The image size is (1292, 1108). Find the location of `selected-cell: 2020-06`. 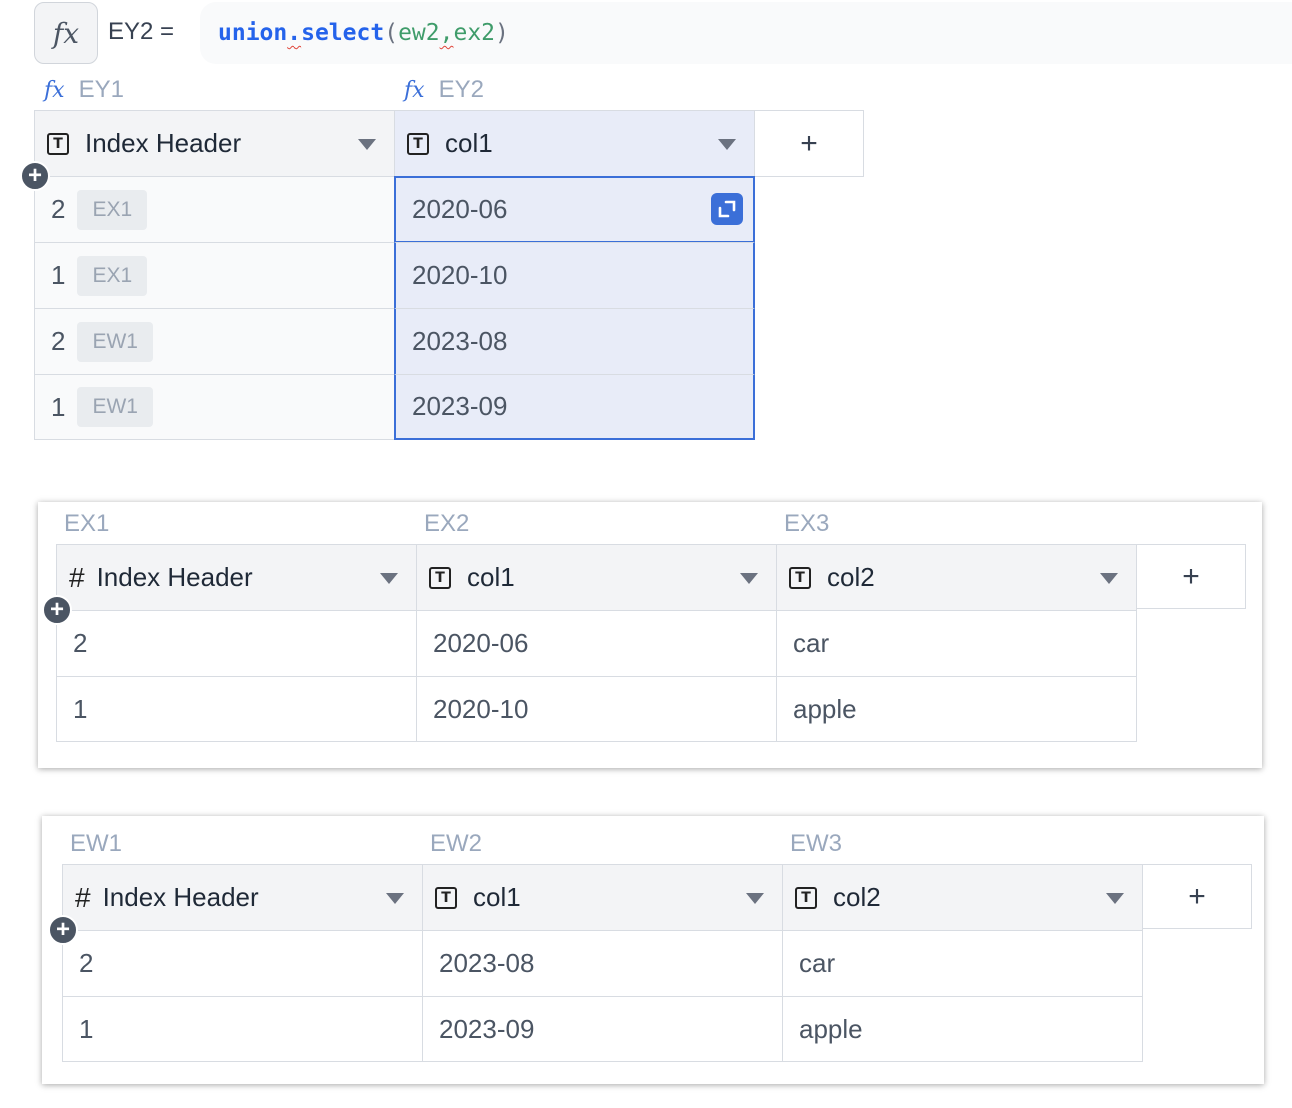

selected-cell: 2020-06 is located at coordinates (574, 209).